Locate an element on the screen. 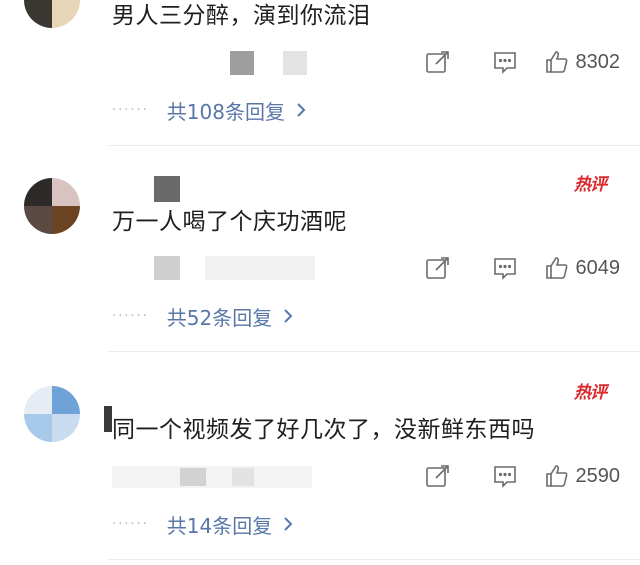 This screenshot has height=565, width=640. view-replies-link: ······ 共108条回复 is located at coordinates (209, 110).